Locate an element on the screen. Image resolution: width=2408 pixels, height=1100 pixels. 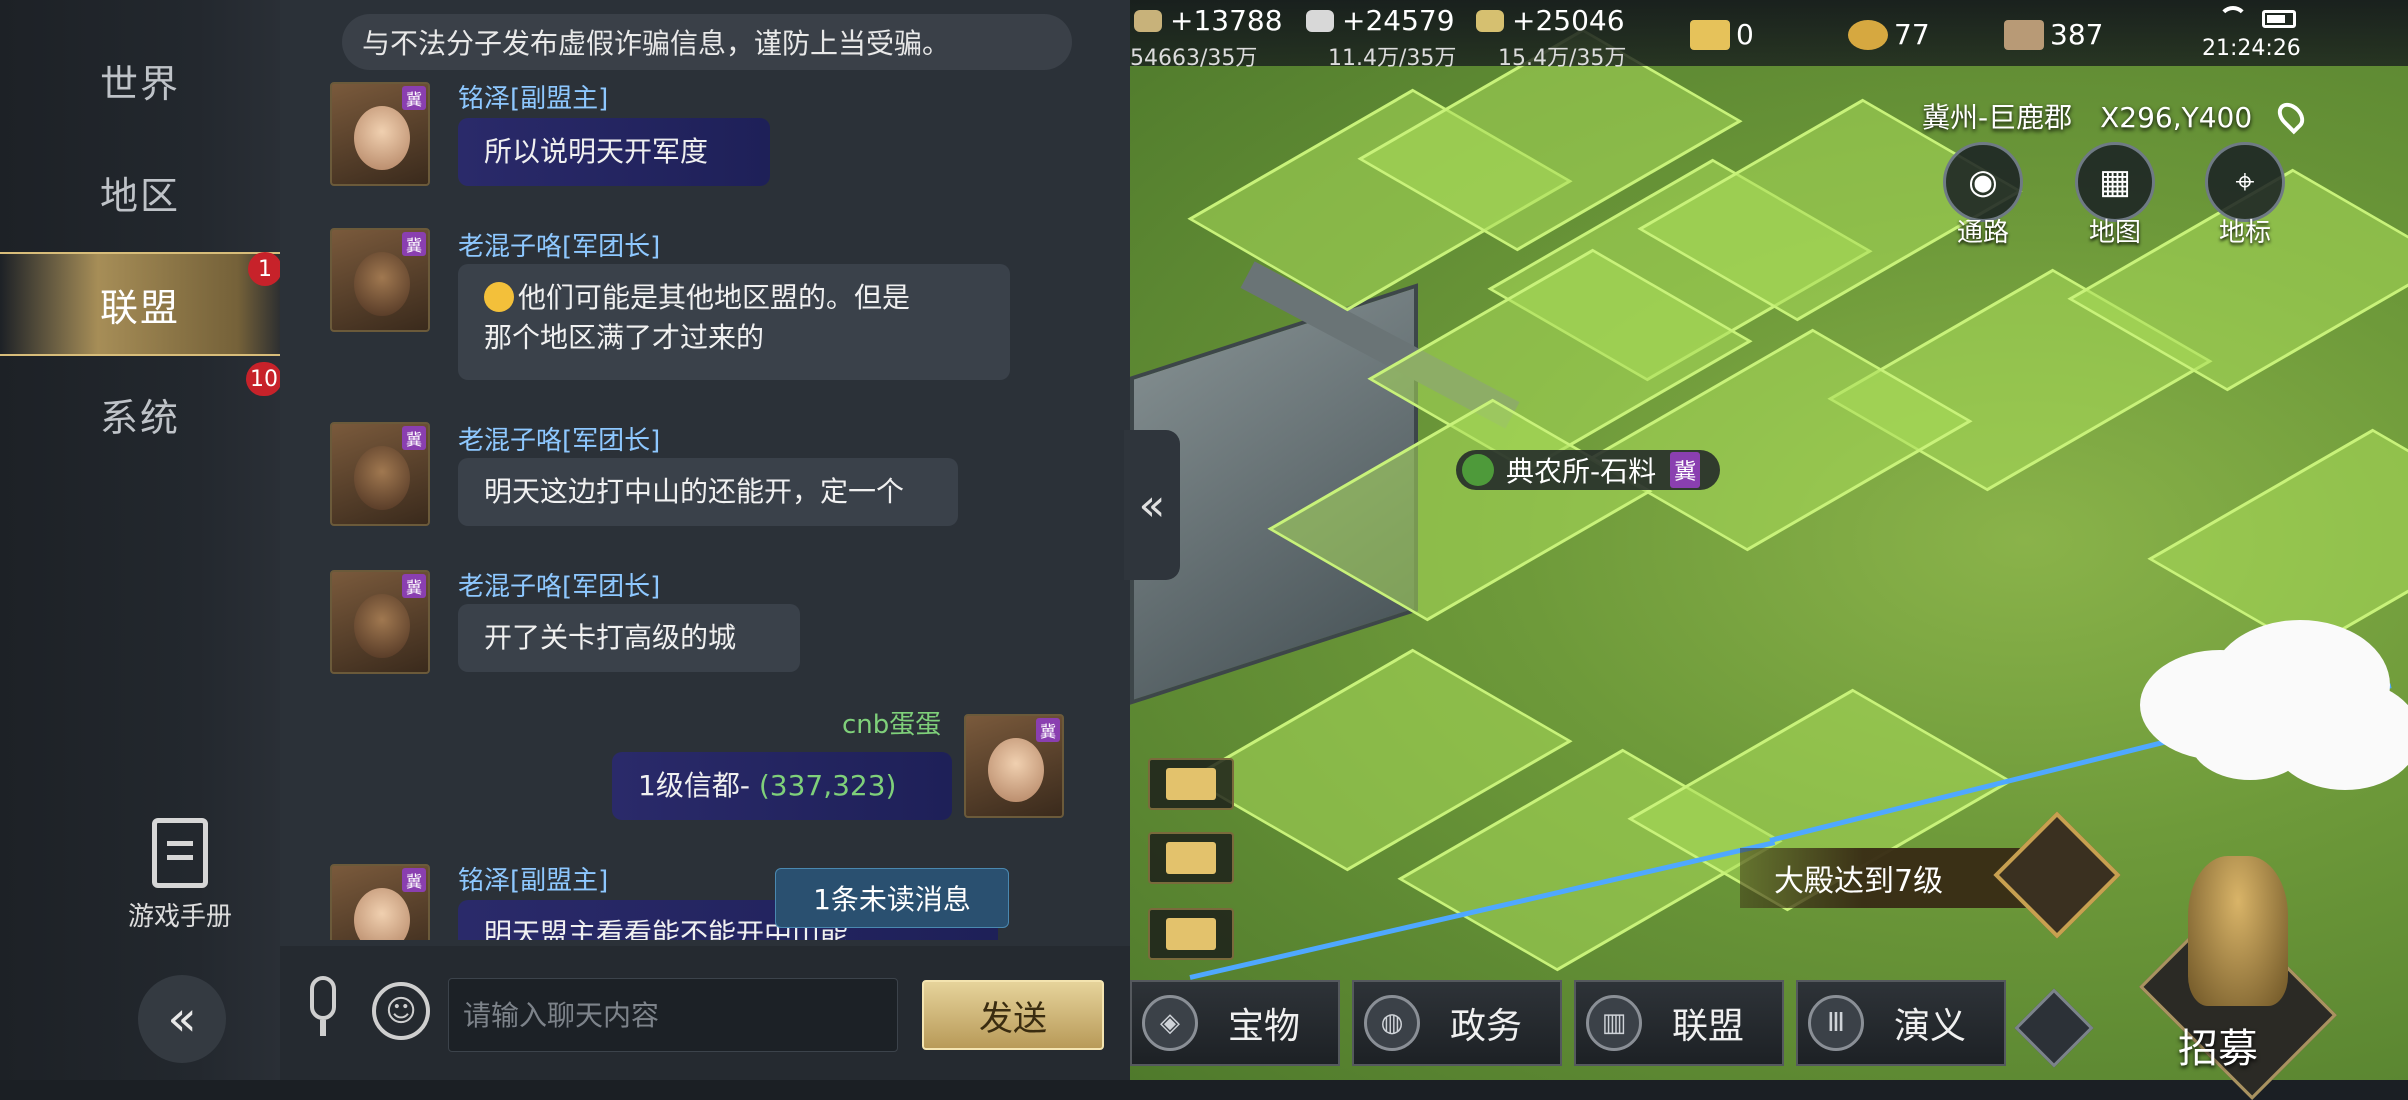
tab-system: 系统 is located at coordinates (140, 414).